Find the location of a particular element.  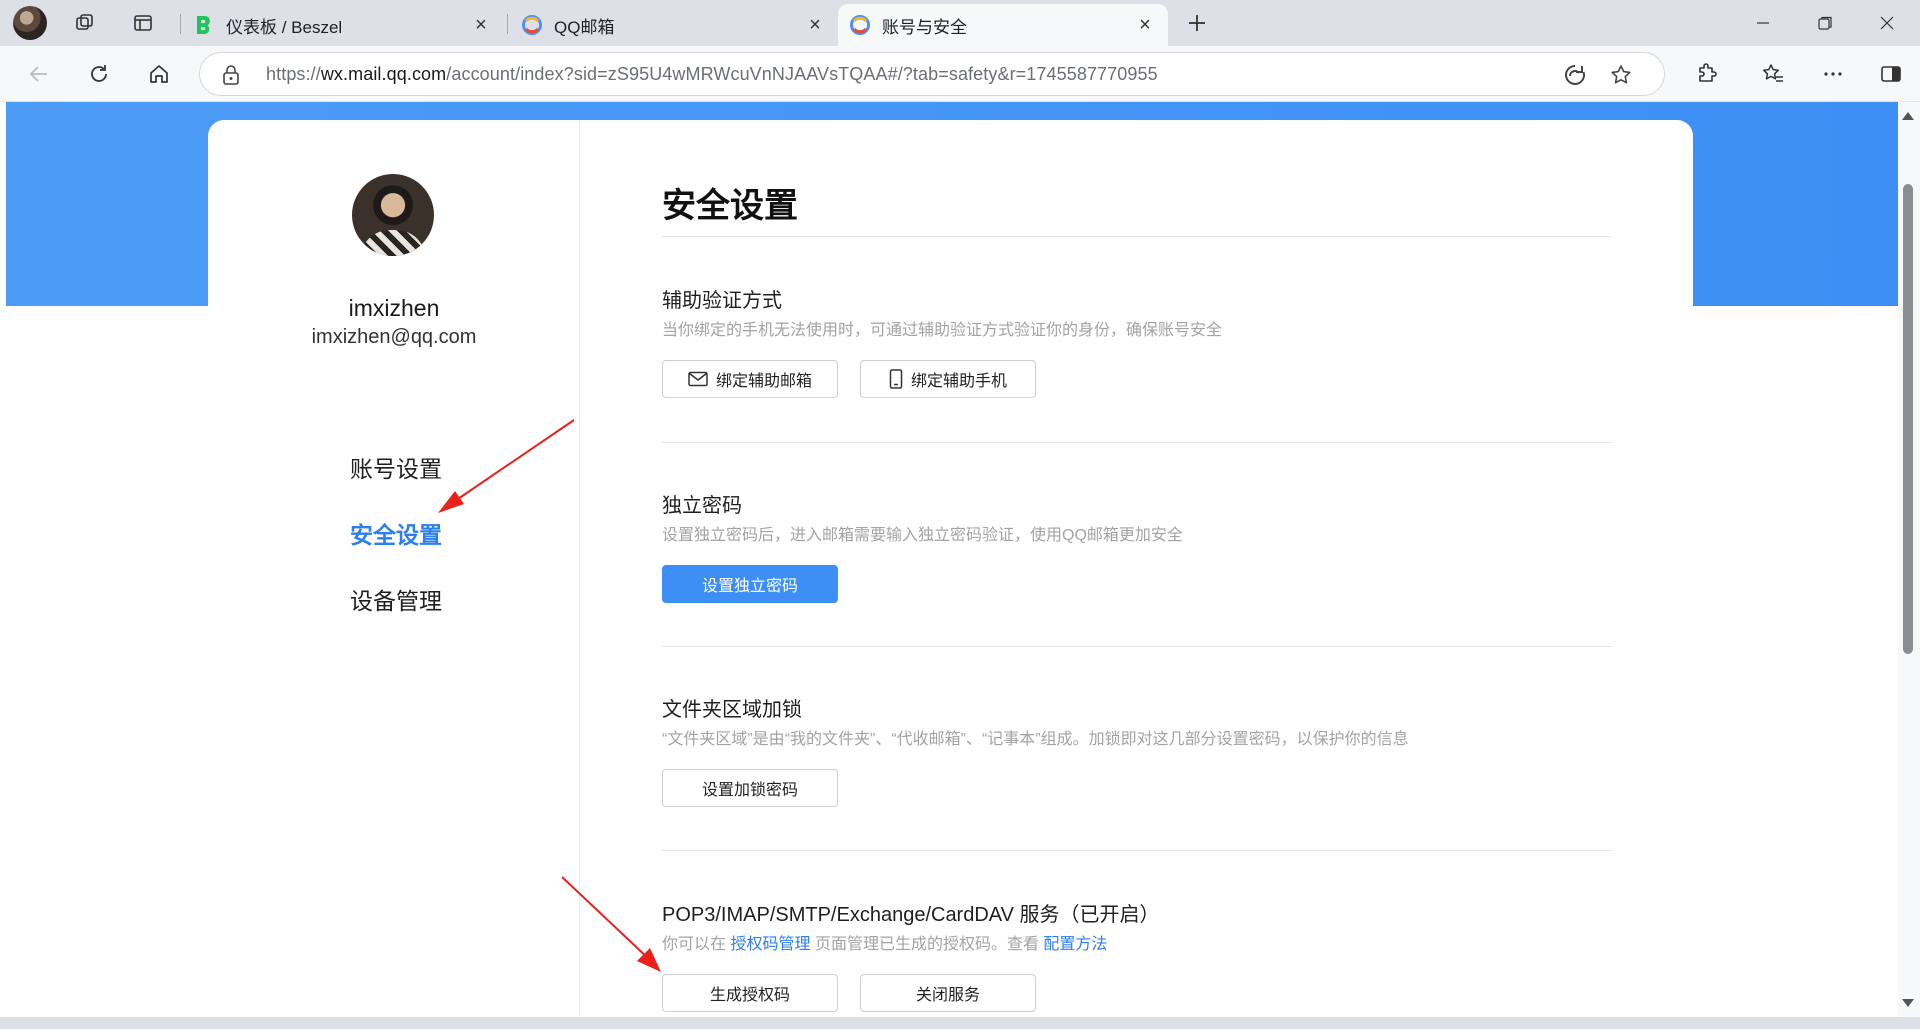

mail-icon is located at coordinates (698, 379).